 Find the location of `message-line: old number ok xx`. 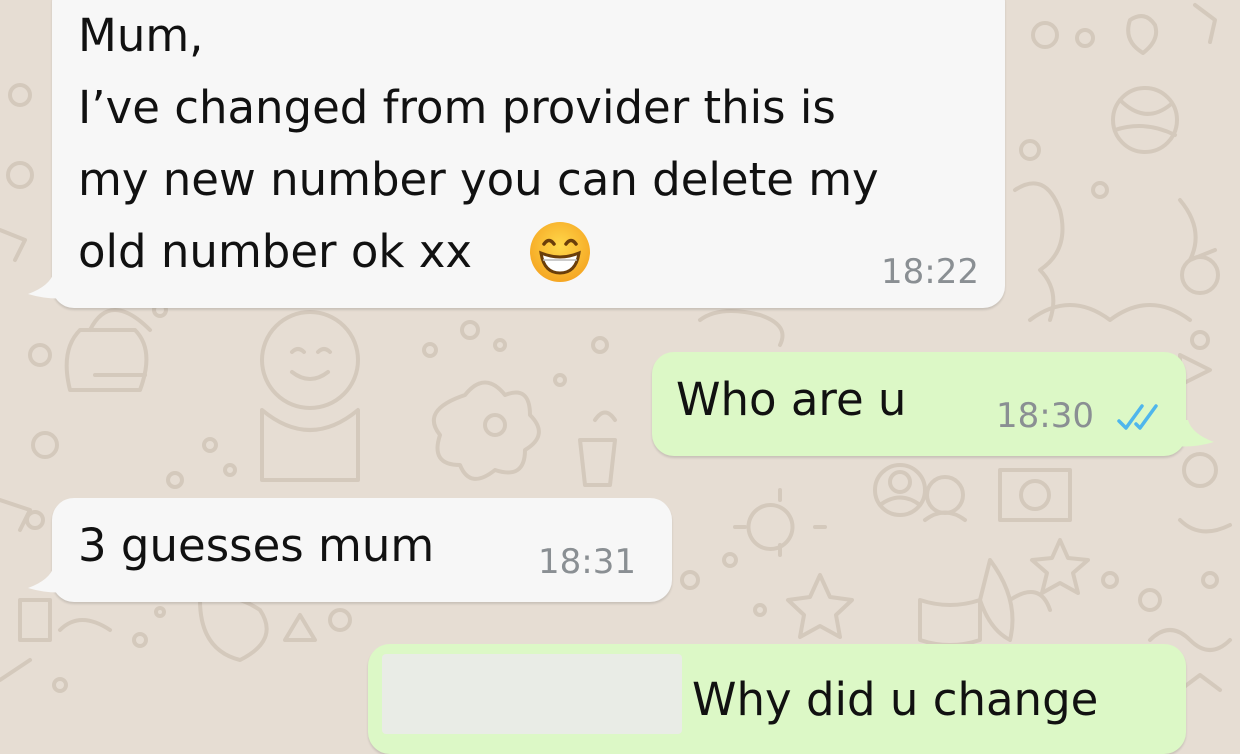

message-line: old number ok xx is located at coordinates (275, 251).